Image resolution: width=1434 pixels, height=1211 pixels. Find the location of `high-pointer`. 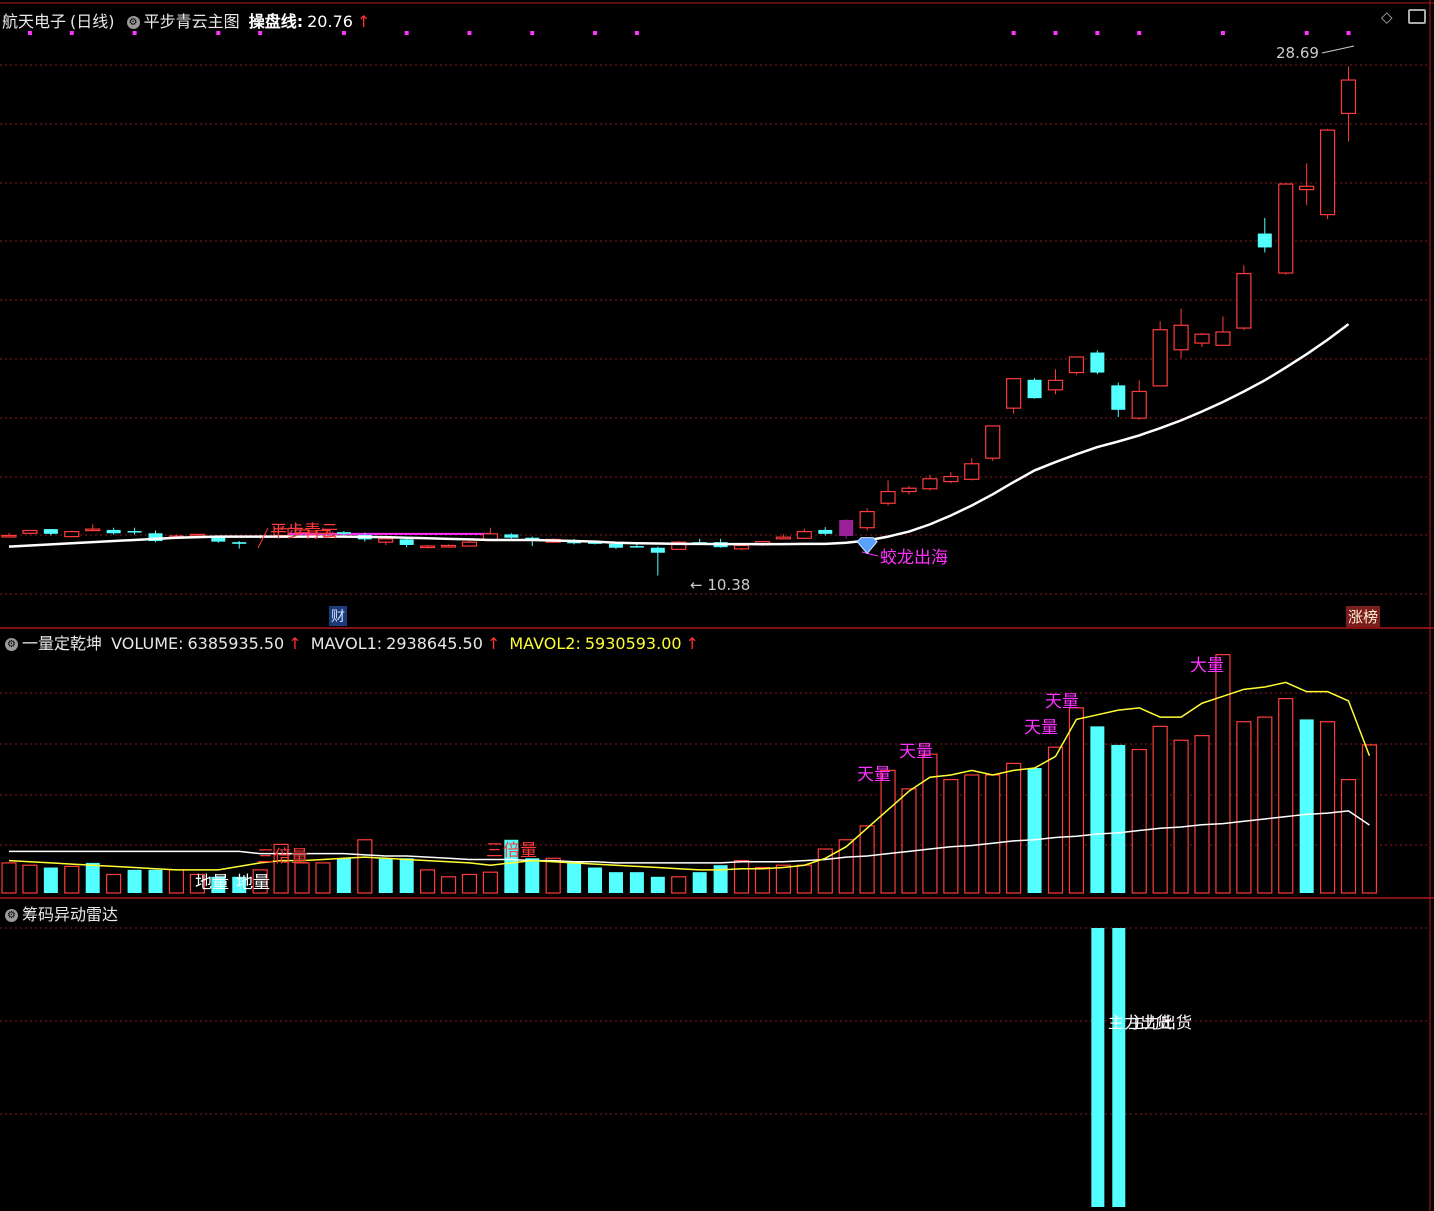

high-pointer is located at coordinates (1338, 49).